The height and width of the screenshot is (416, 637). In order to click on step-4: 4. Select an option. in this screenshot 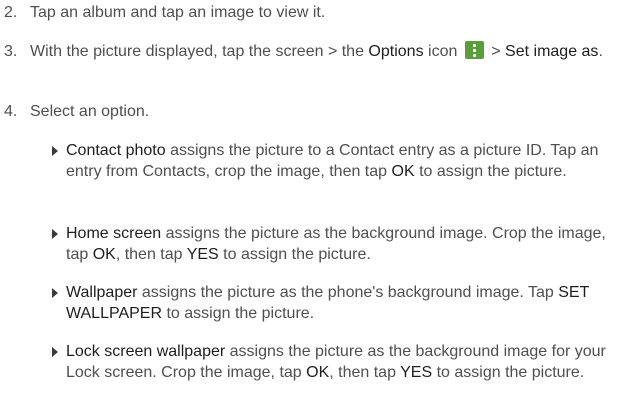, I will do `click(318, 111)`.